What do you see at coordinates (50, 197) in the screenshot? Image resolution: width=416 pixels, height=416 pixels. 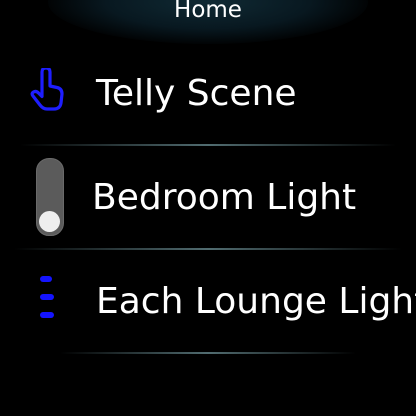 I see `bedroom-light-toggle` at bounding box center [50, 197].